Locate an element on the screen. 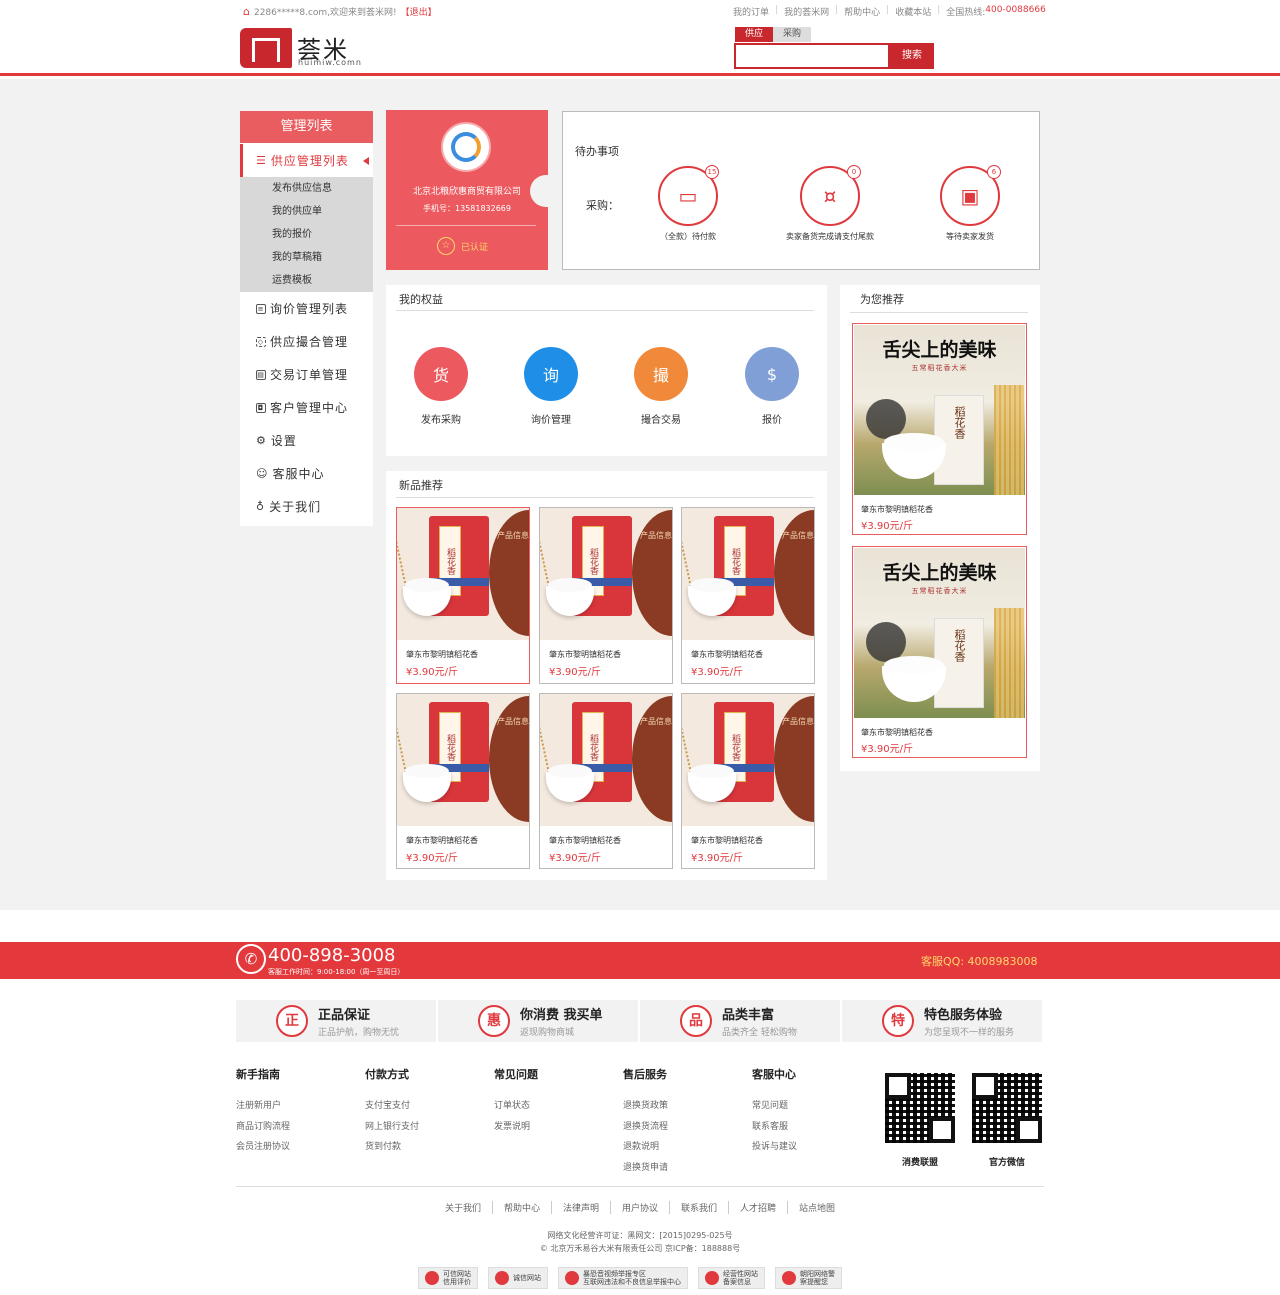  bottom-link: 人才招聘 is located at coordinates (757, 1207).